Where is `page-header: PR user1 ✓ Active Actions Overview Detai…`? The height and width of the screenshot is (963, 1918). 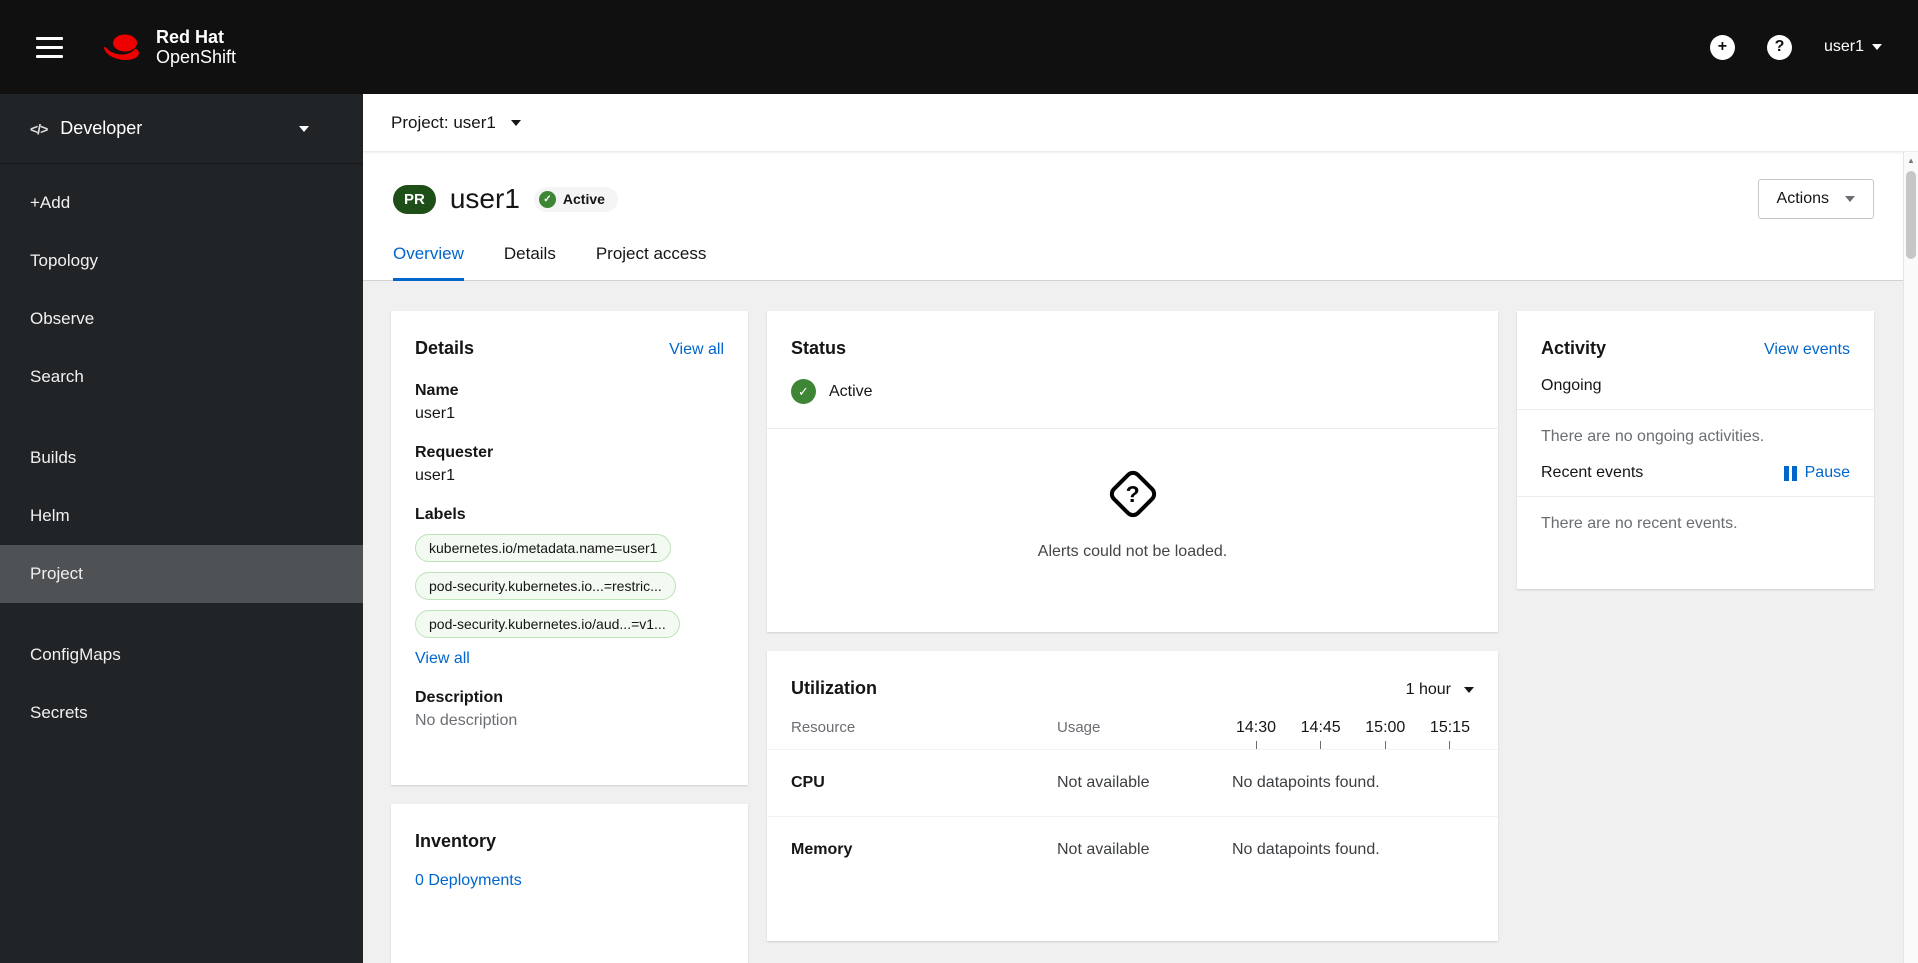
page-header: PR user1 ✓ Active Actions Overview Detai… is located at coordinates (1140, 216).